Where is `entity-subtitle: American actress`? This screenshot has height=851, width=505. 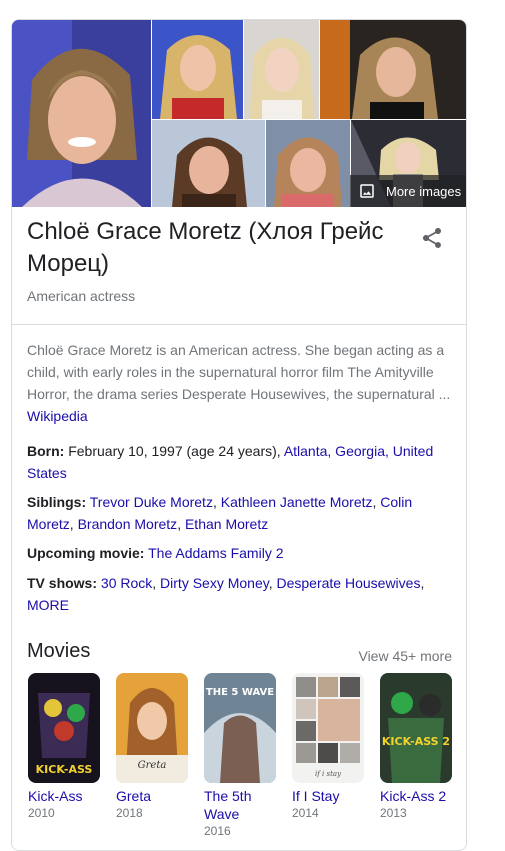 entity-subtitle: American actress is located at coordinates (81, 296).